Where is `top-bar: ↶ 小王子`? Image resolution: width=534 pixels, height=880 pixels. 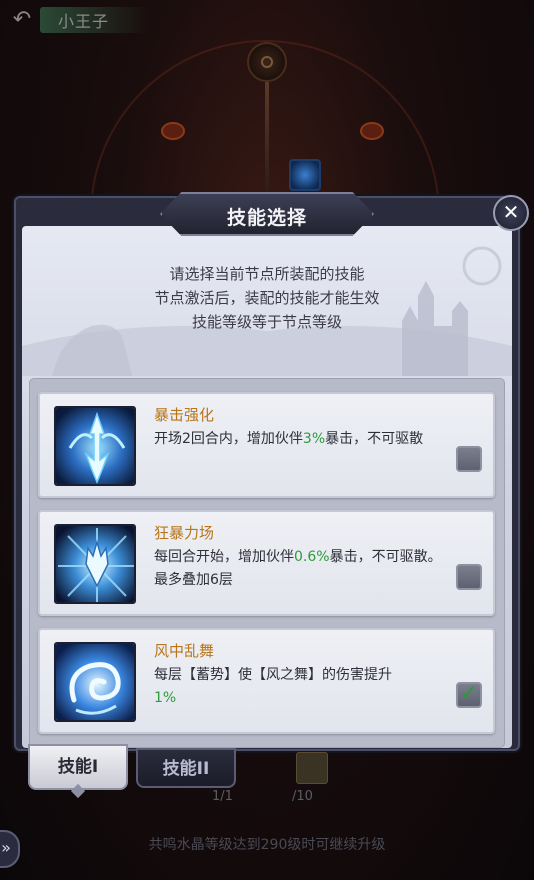 top-bar: ↶ 小王子 is located at coordinates (267, 20).